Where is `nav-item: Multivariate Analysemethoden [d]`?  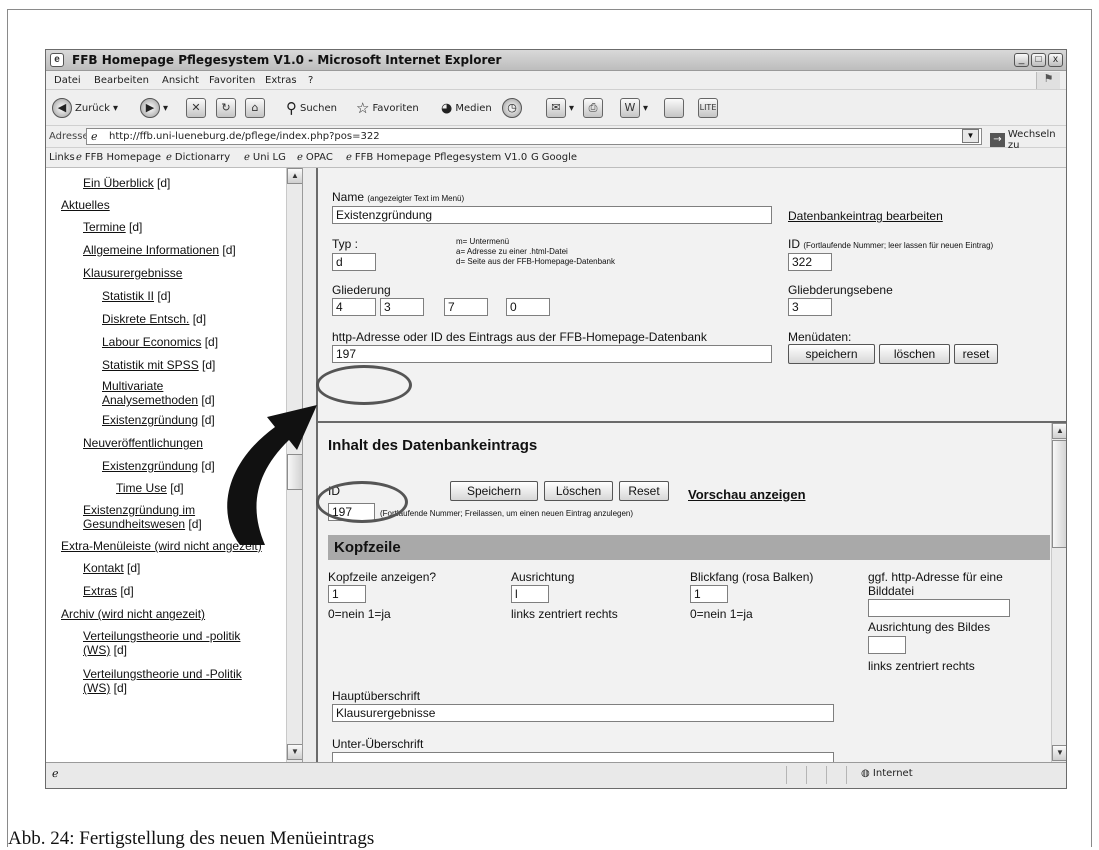
nav-item: Multivariate Analysemethoden [d] is located at coordinates (158, 393).